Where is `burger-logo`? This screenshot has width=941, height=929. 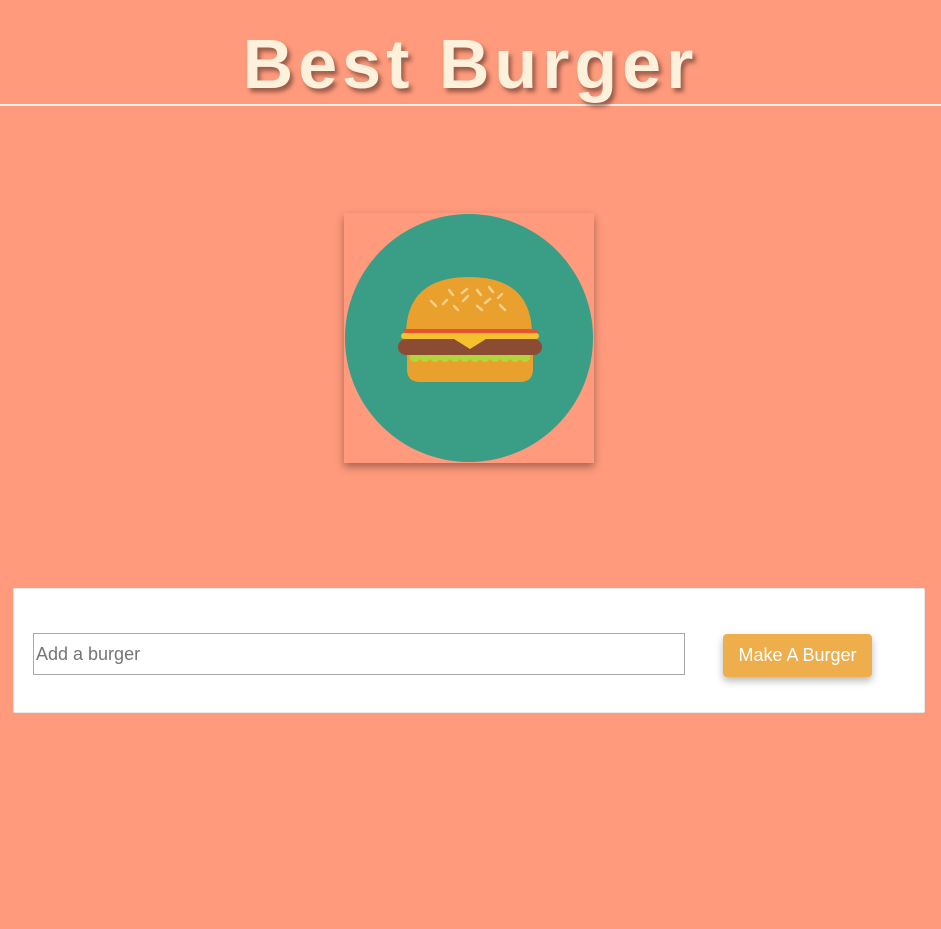 burger-logo is located at coordinates (469, 338).